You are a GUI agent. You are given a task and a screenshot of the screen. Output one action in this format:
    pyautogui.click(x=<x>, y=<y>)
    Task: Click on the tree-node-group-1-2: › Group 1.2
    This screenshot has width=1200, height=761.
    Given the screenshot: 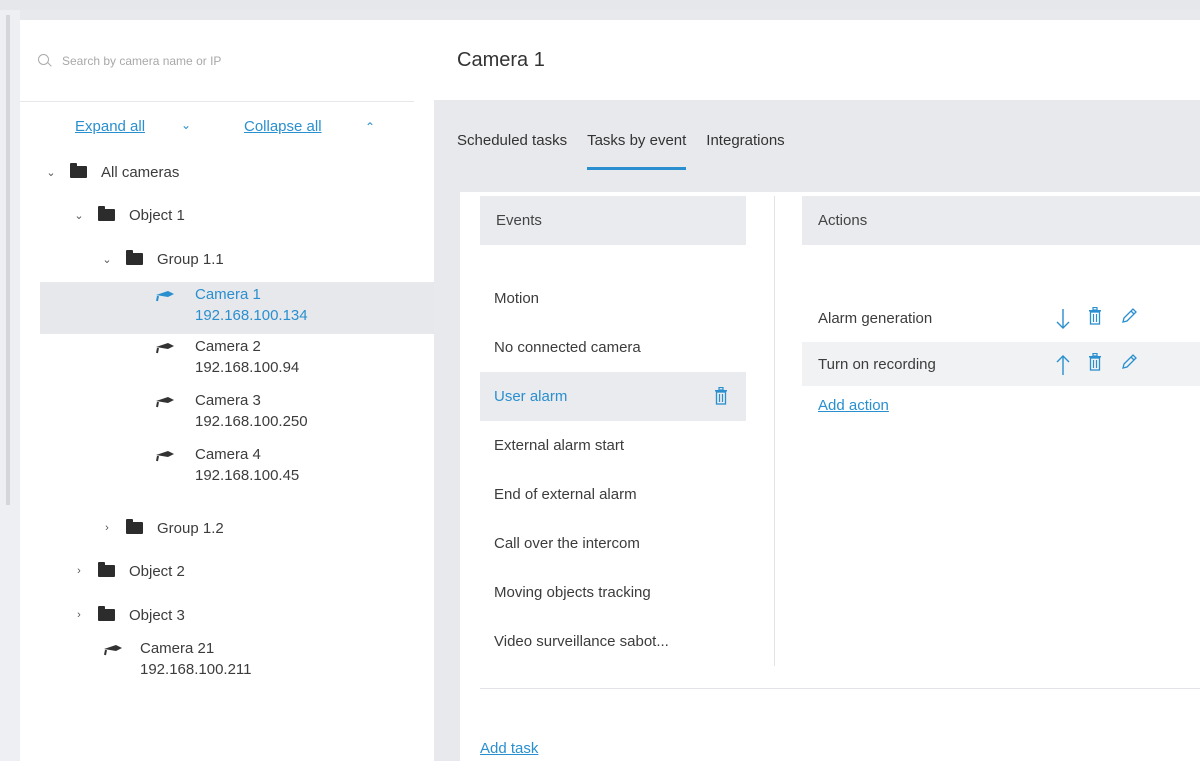 What is the action you would take?
    pyautogui.click(x=162, y=528)
    